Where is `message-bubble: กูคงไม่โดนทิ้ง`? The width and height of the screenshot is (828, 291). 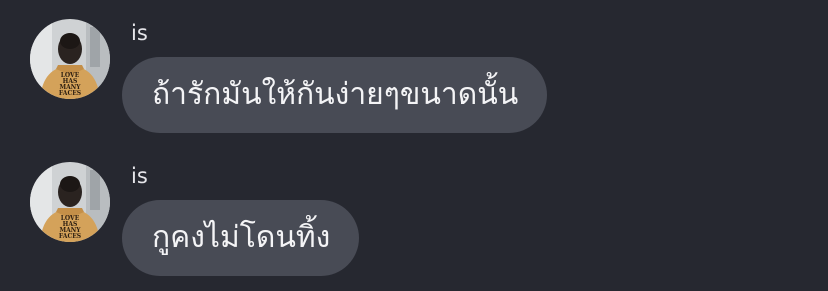 message-bubble: กูคงไม่โดนทิ้ง is located at coordinates (241, 238).